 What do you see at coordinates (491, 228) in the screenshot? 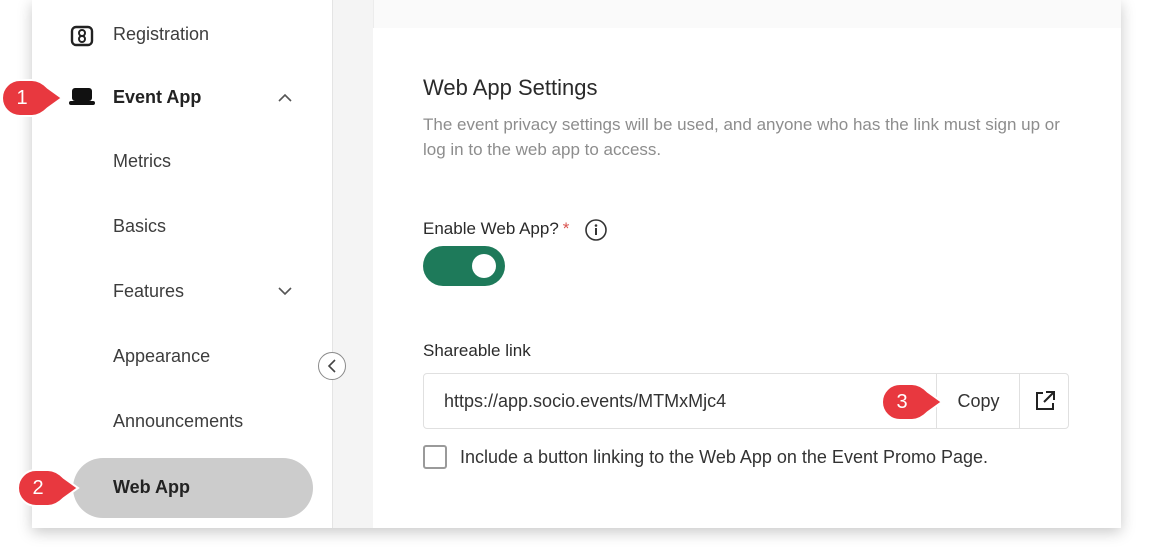
I see `enable-web-app-text: Enable Web App?` at bounding box center [491, 228].